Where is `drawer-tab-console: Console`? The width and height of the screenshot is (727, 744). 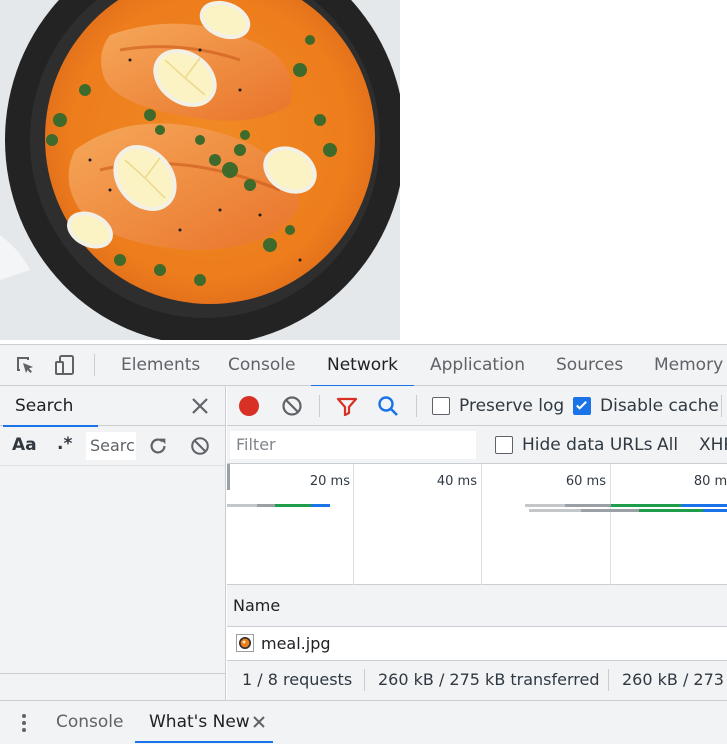
drawer-tab-console: Console is located at coordinates (90, 722).